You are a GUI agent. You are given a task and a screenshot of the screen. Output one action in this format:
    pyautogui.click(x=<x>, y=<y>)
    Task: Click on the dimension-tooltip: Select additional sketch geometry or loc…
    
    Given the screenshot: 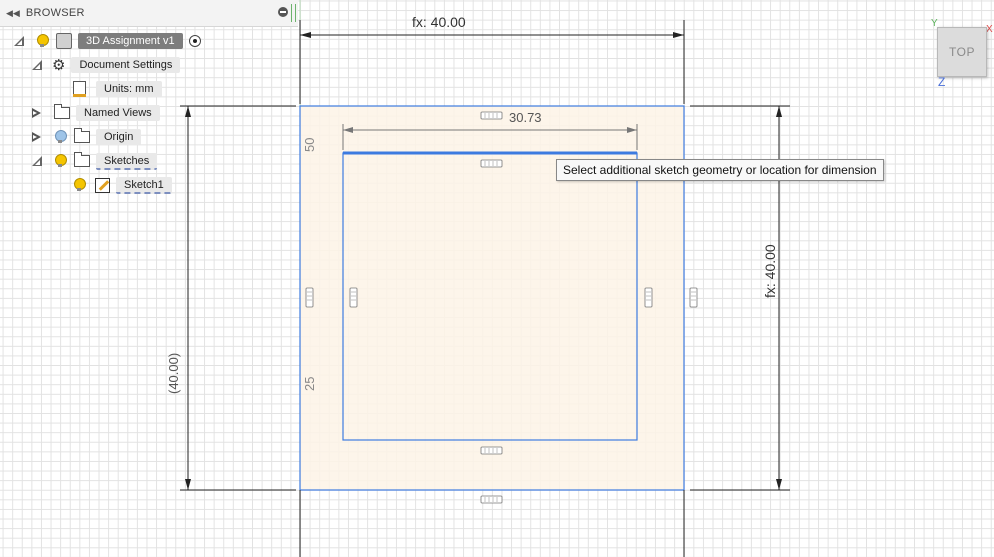 What is the action you would take?
    pyautogui.click(x=720, y=170)
    